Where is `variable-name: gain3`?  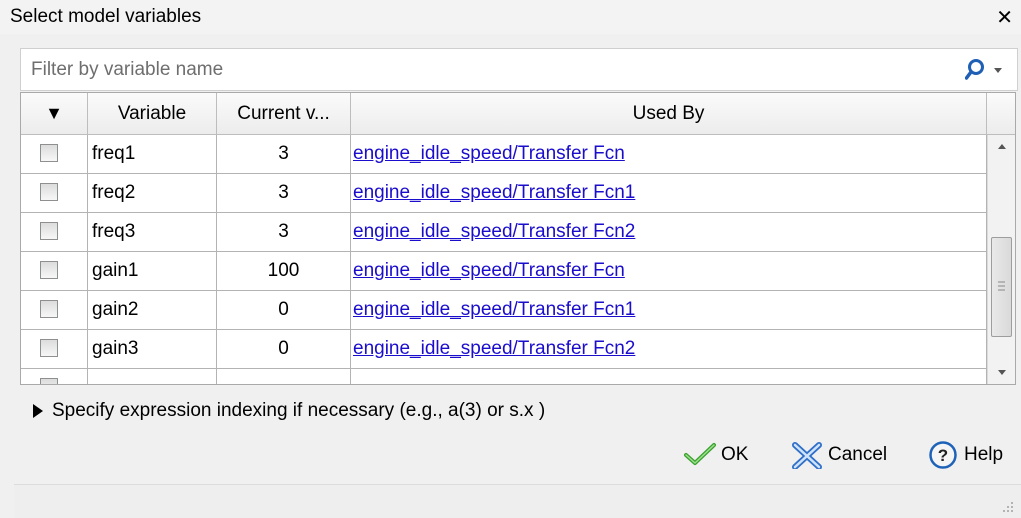 variable-name: gain3 is located at coordinates (152, 349).